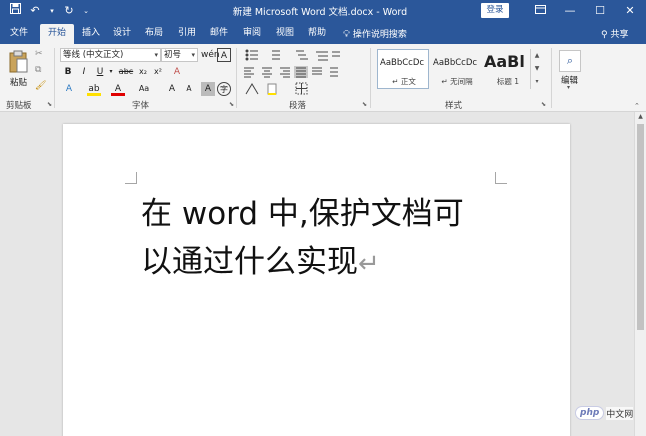 The width and height of the screenshot is (646, 436). I want to click on paragraph-group-label: 段落, so click(298, 106).